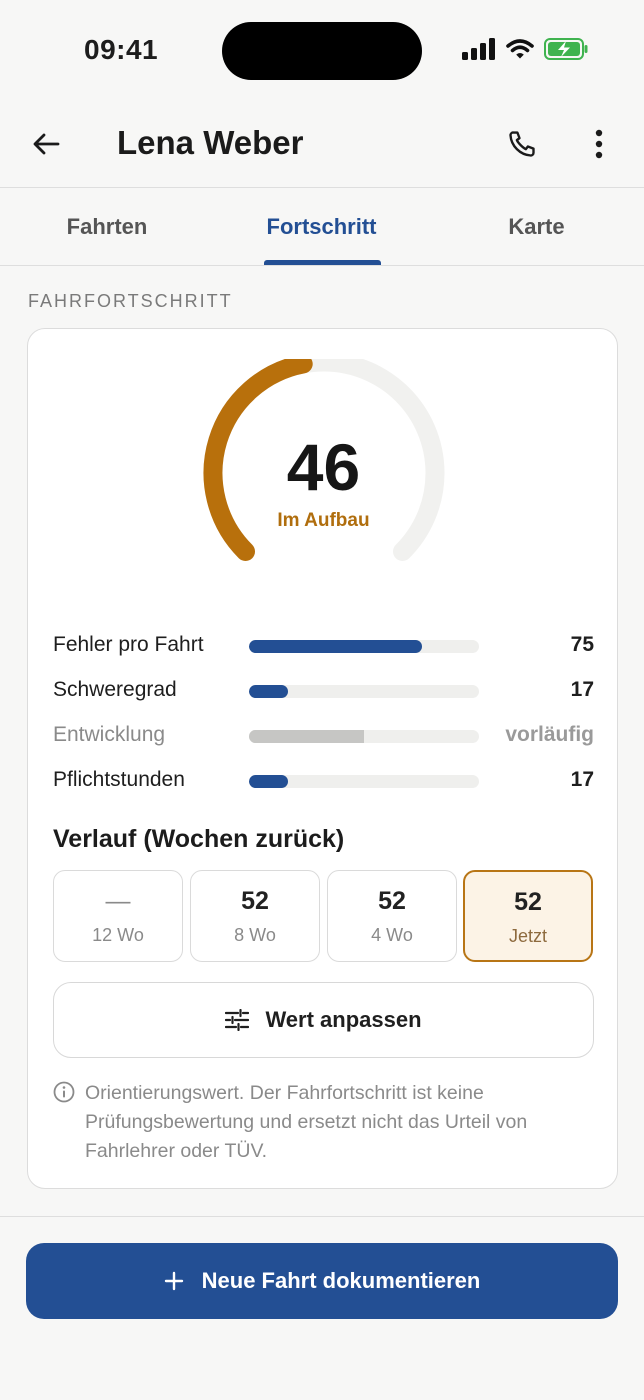  I want to click on back-button, so click(46, 144).